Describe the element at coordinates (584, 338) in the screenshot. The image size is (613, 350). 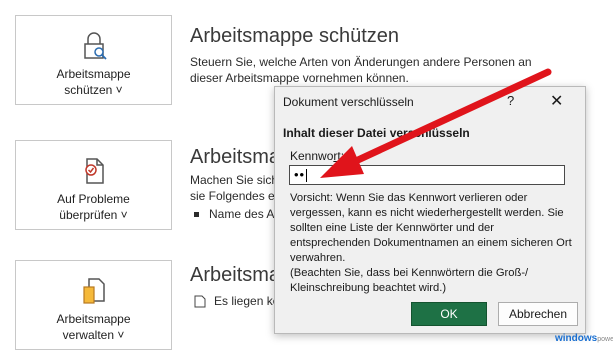
I see `watermark-logo: windowspower` at that location.